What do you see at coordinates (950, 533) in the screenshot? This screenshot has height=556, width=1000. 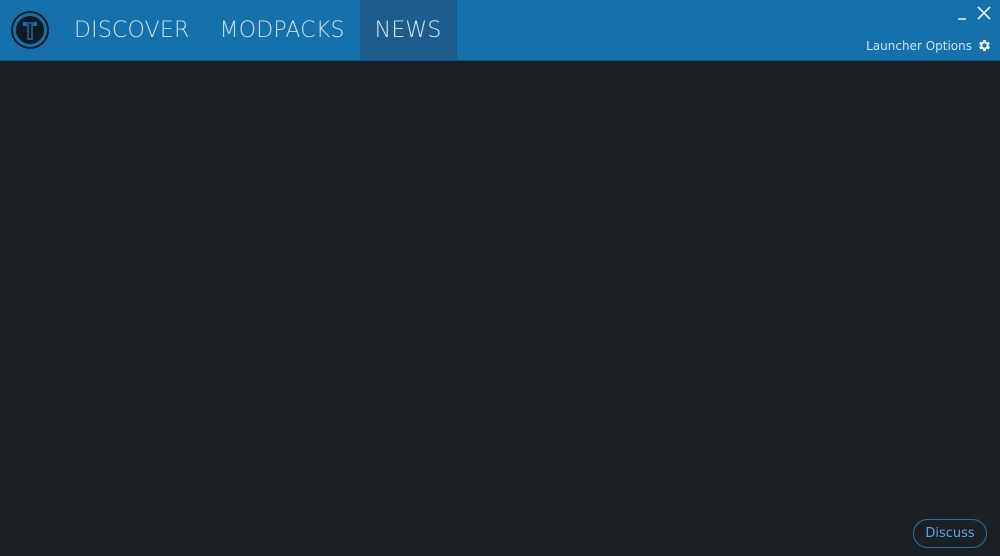 I see `discuss-button: Discuss` at bounding box center [950, 533].